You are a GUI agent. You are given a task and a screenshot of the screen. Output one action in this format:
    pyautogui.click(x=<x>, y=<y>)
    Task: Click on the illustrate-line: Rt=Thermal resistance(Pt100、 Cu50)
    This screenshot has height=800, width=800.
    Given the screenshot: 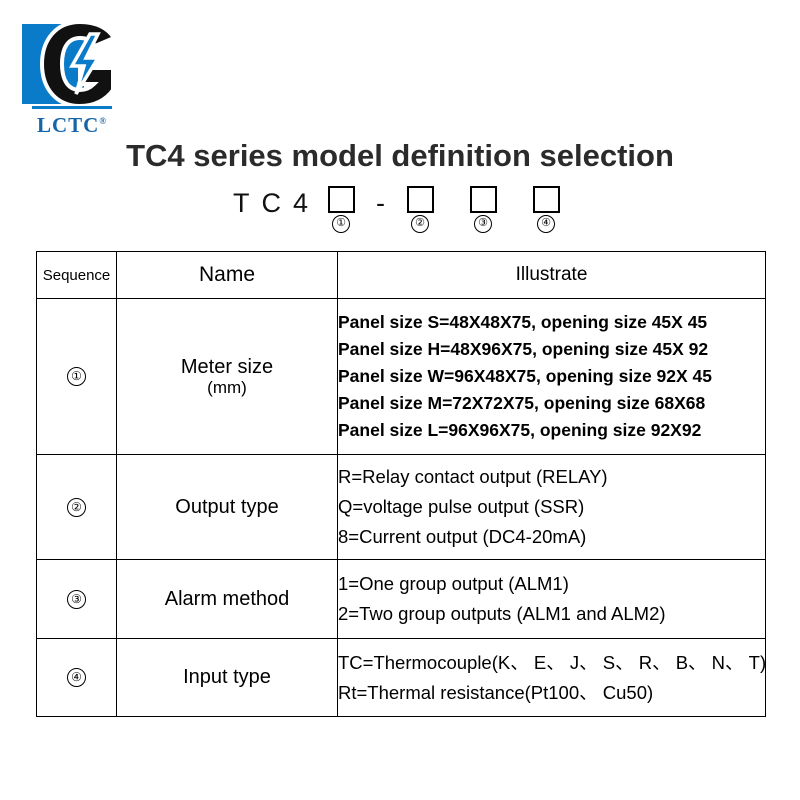 What is the action you would take?
    pyautogui.click(x=496, y=692)
    